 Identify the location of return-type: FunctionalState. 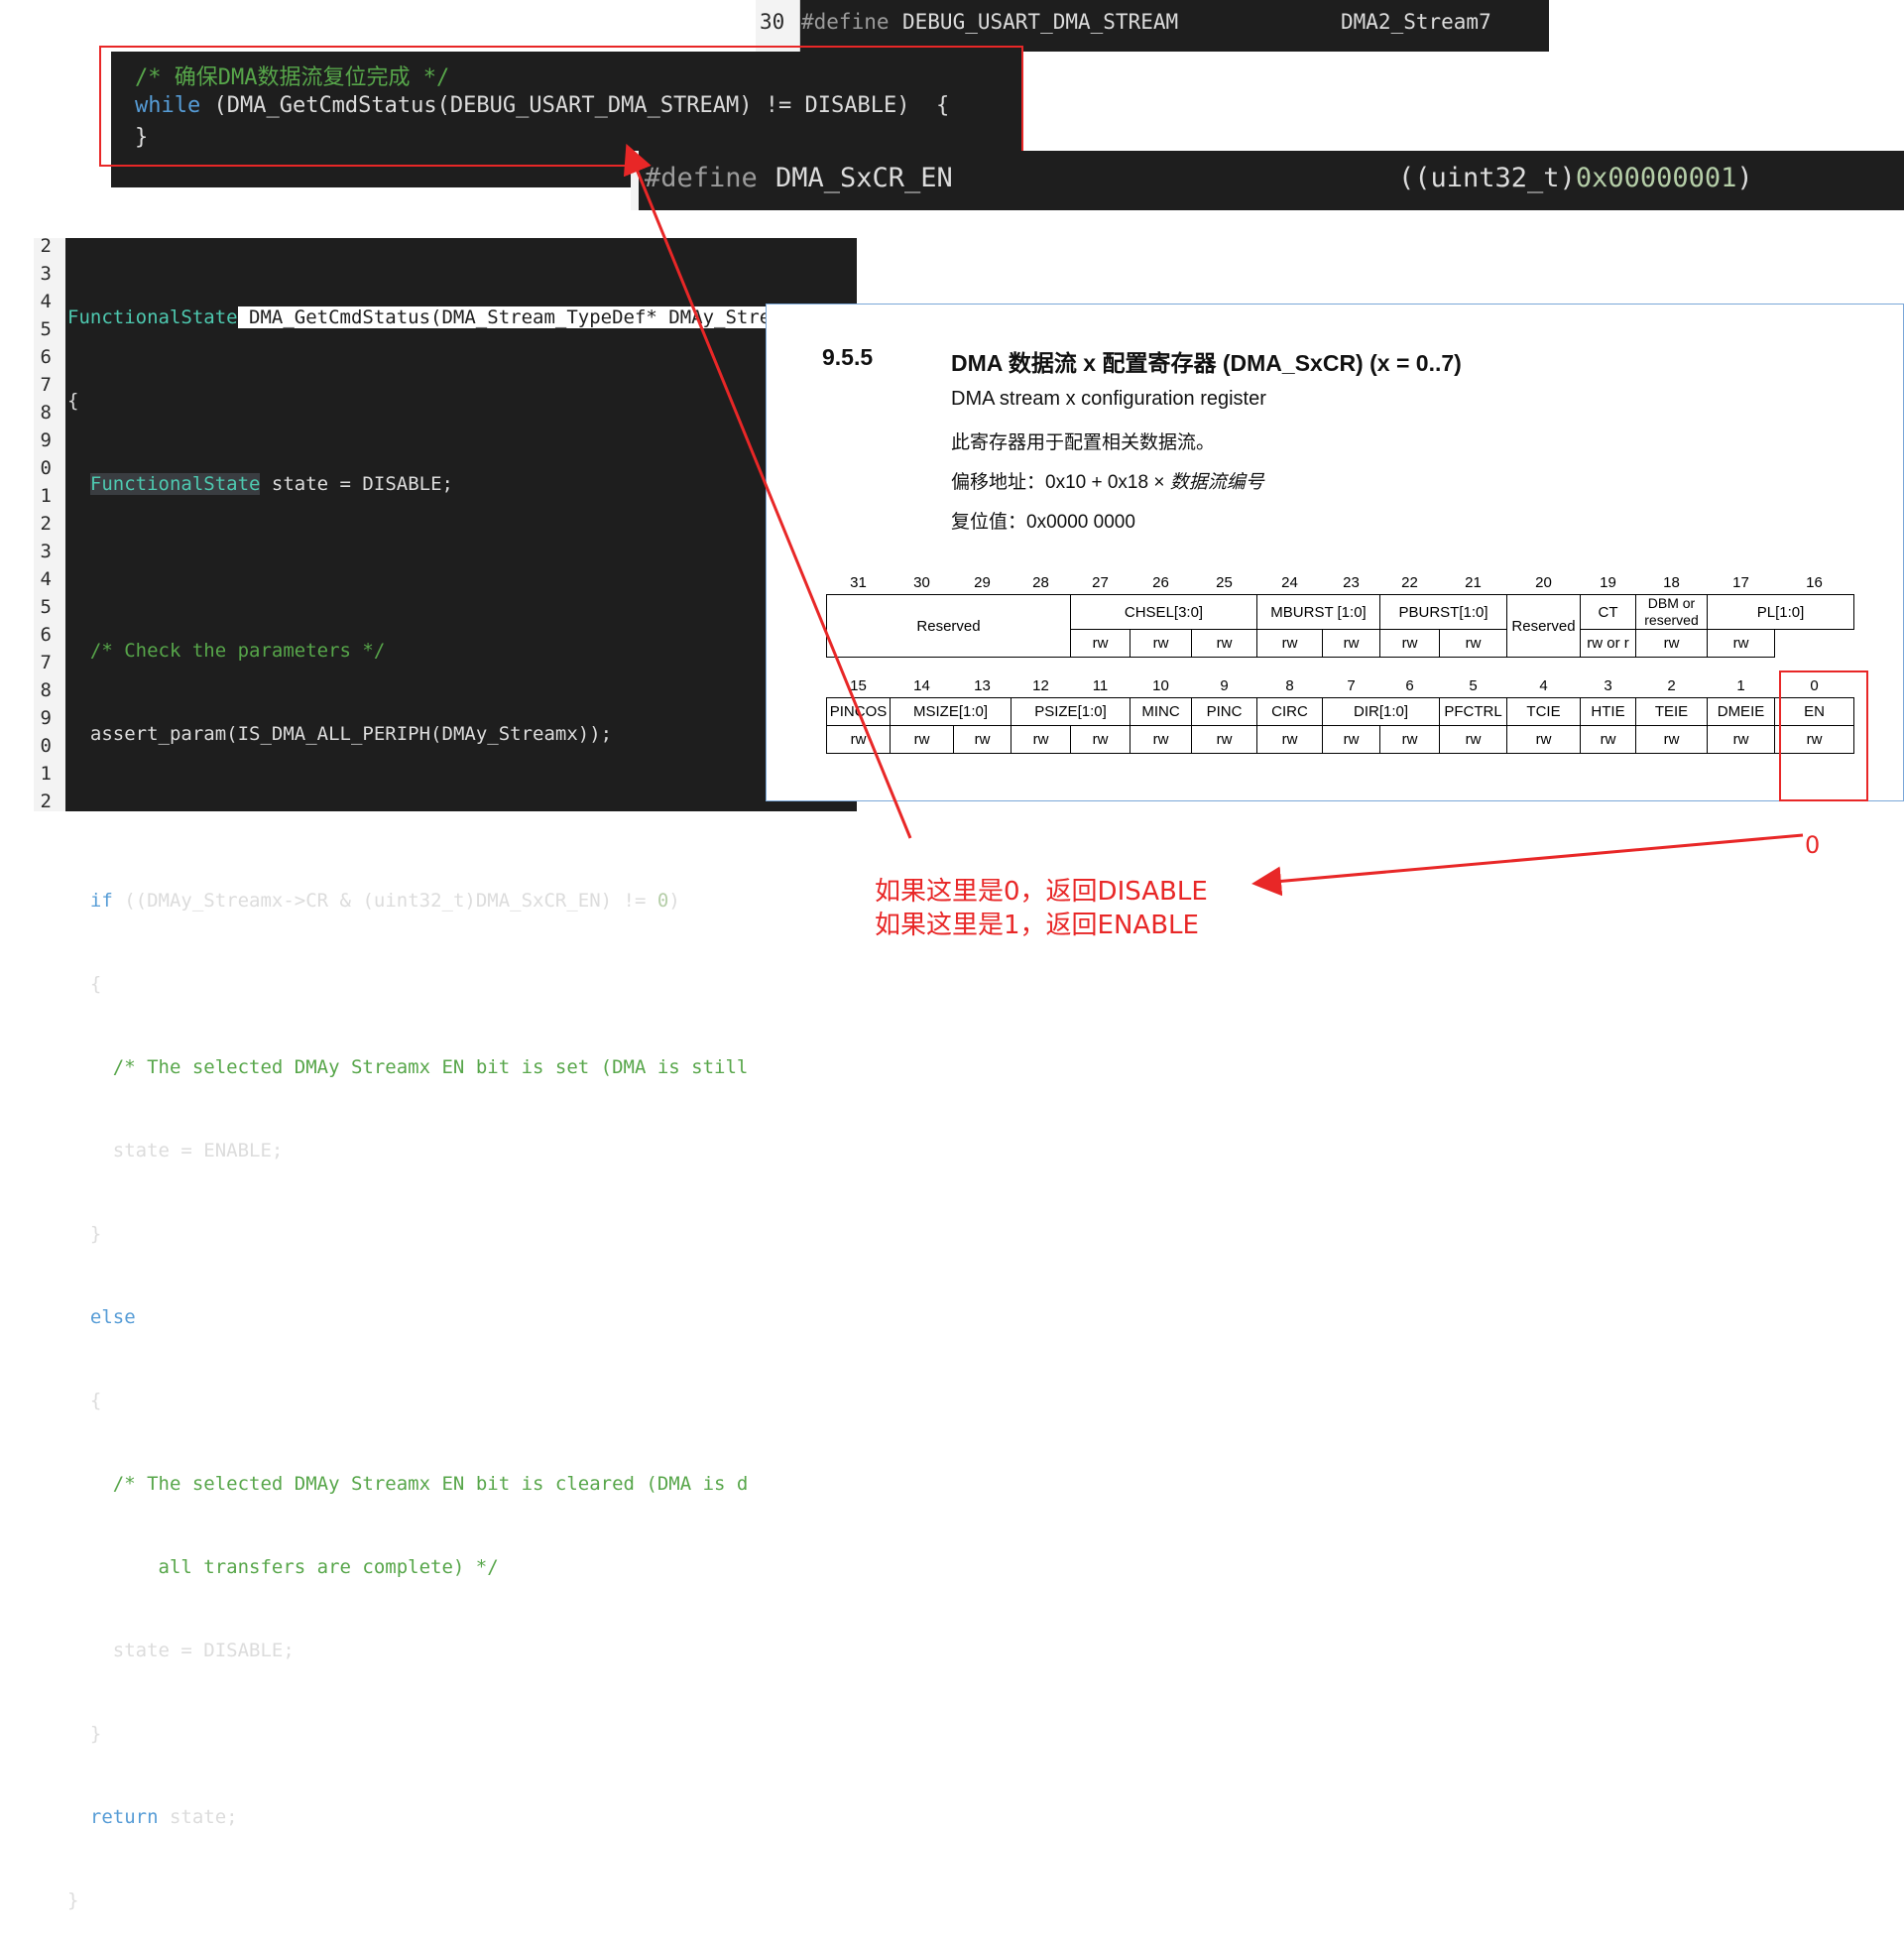
(152, 317).